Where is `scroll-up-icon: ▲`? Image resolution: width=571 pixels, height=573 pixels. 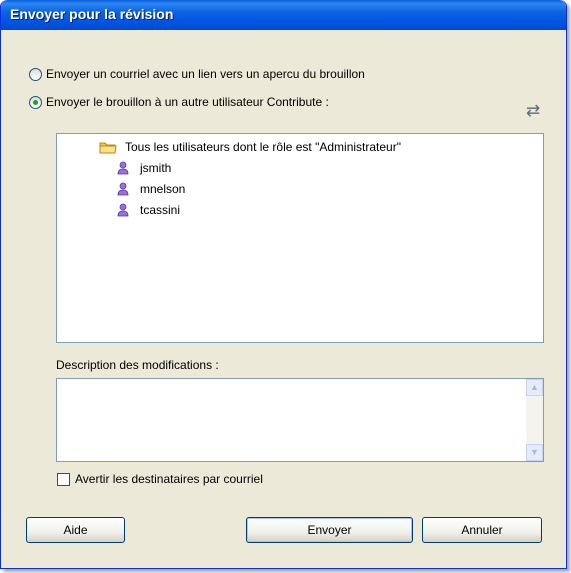 scroll-up-icon: ▲ is located at coordinates (534, 387).